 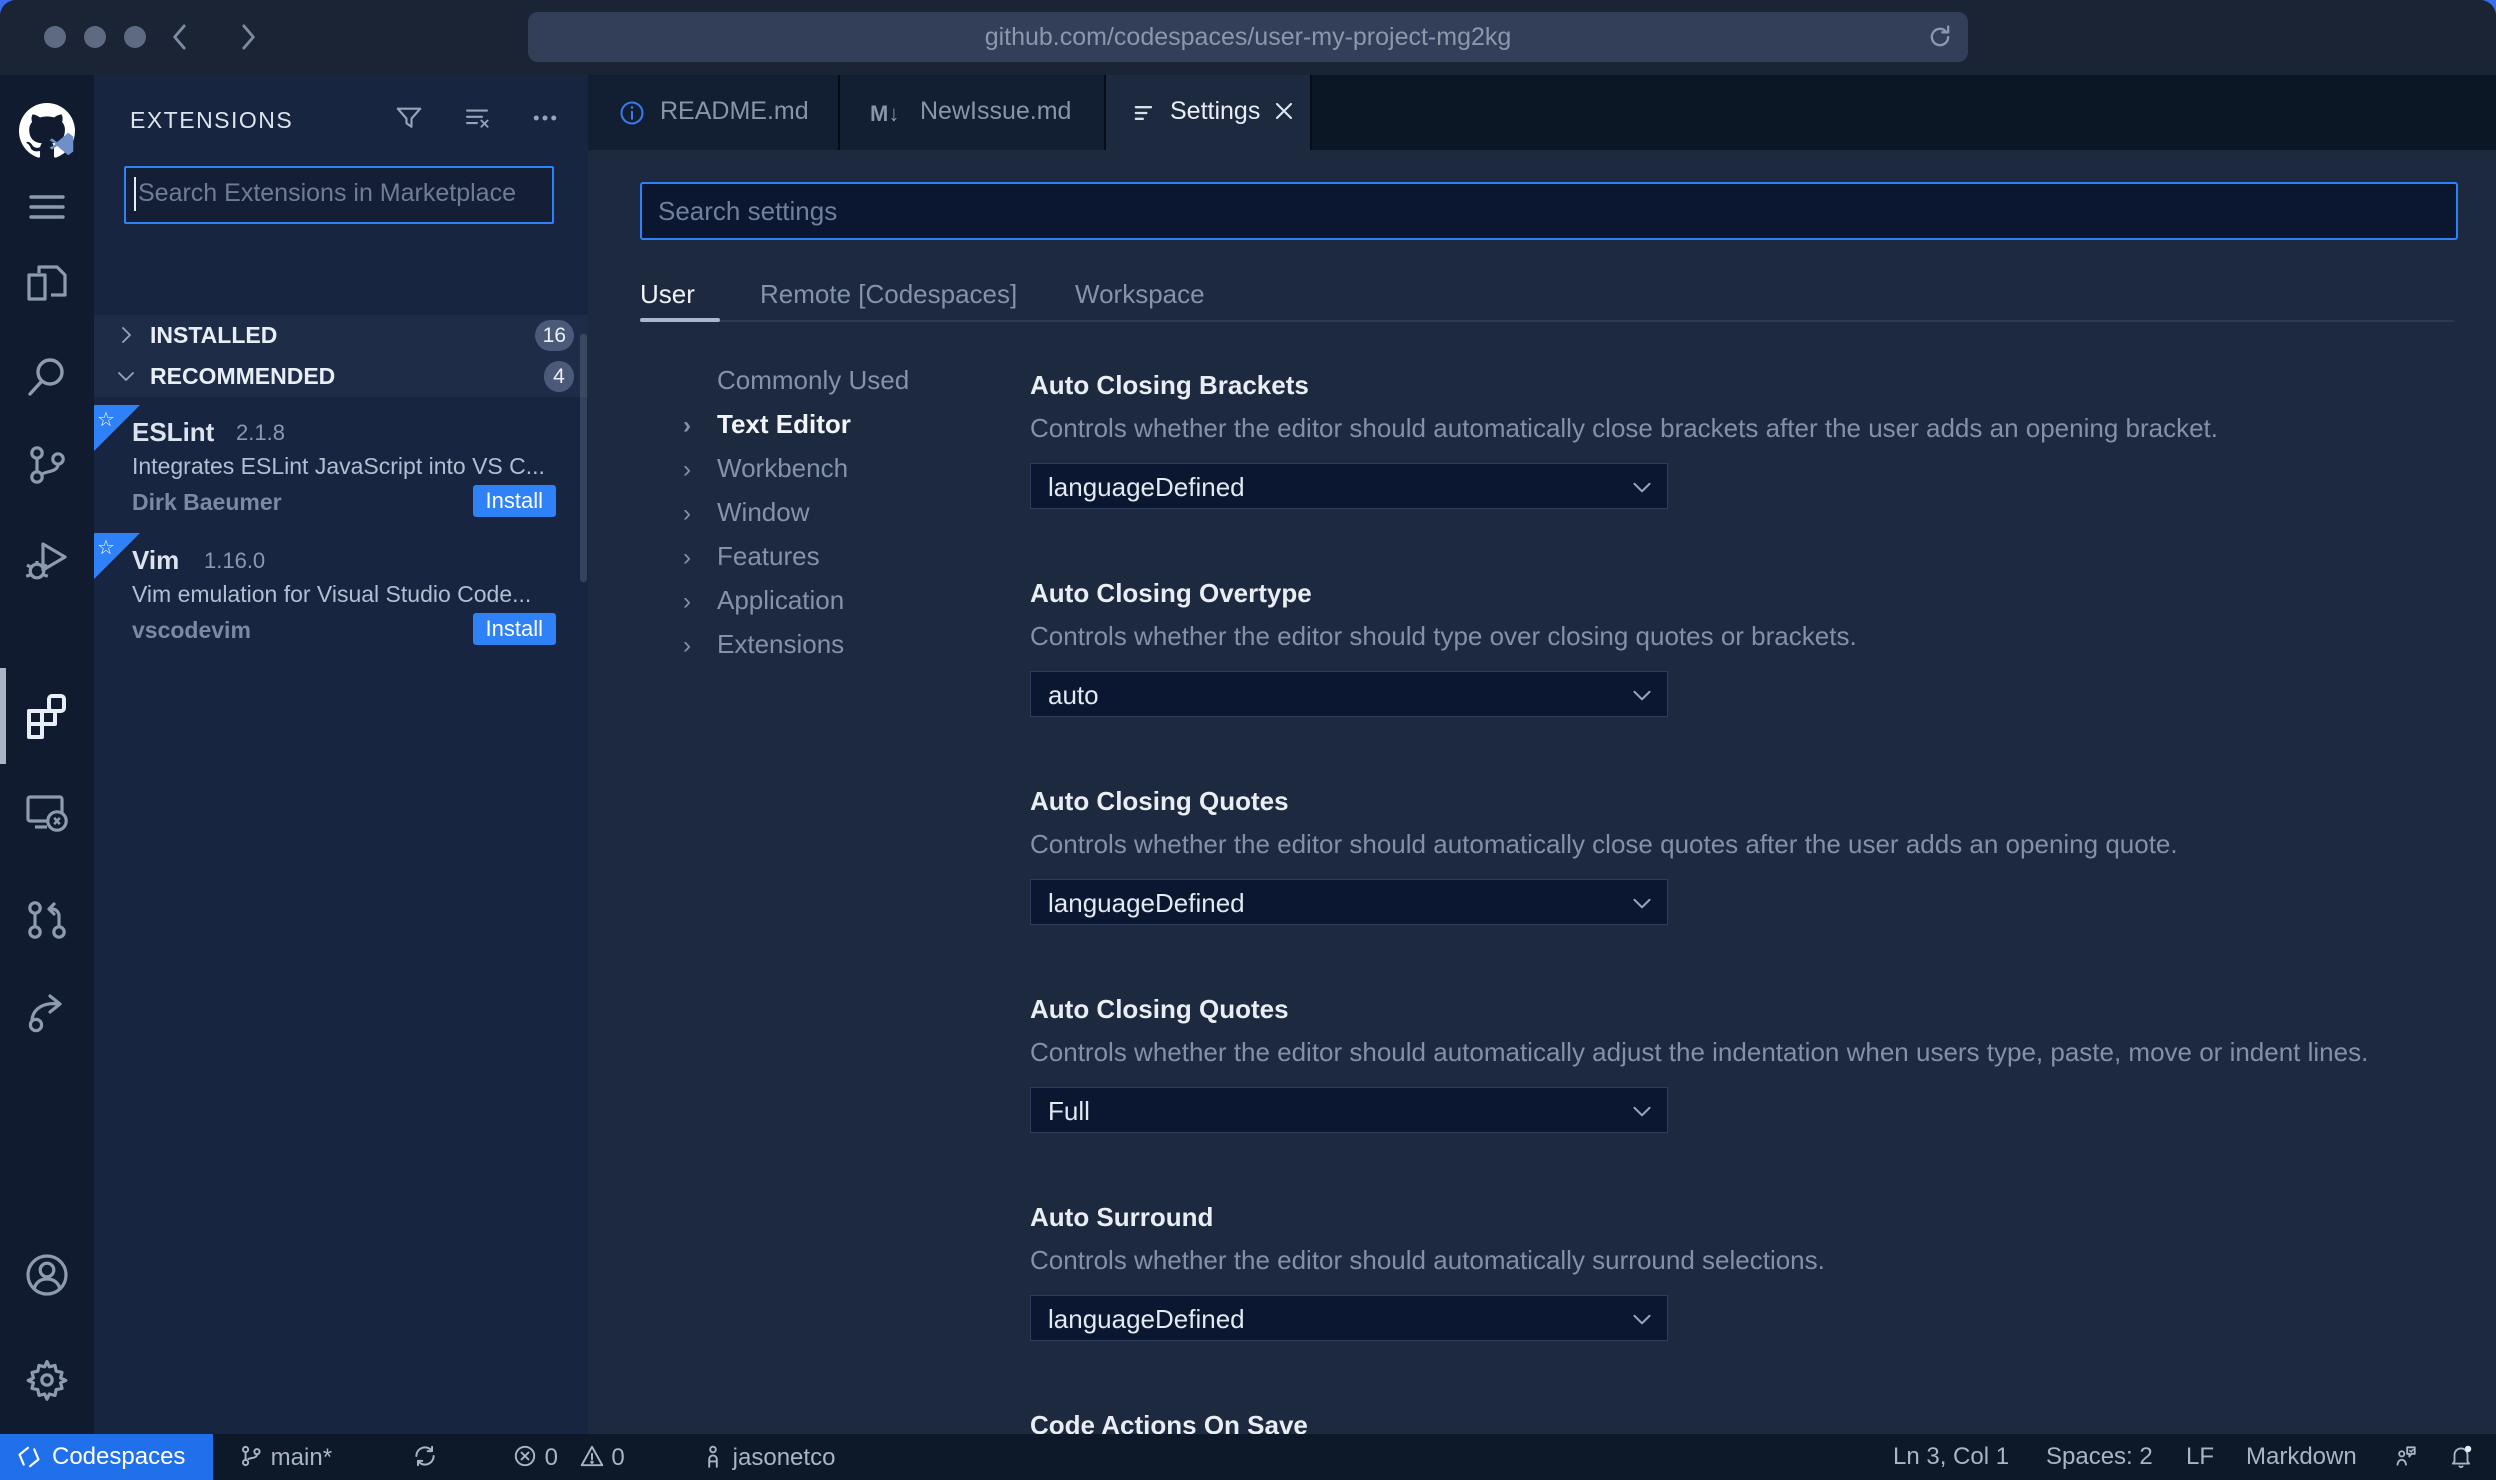 What do you see at coordinates (251, 1456) in the screenshot?
I see `git-branch-icon` at bounding box center [251, 1456].